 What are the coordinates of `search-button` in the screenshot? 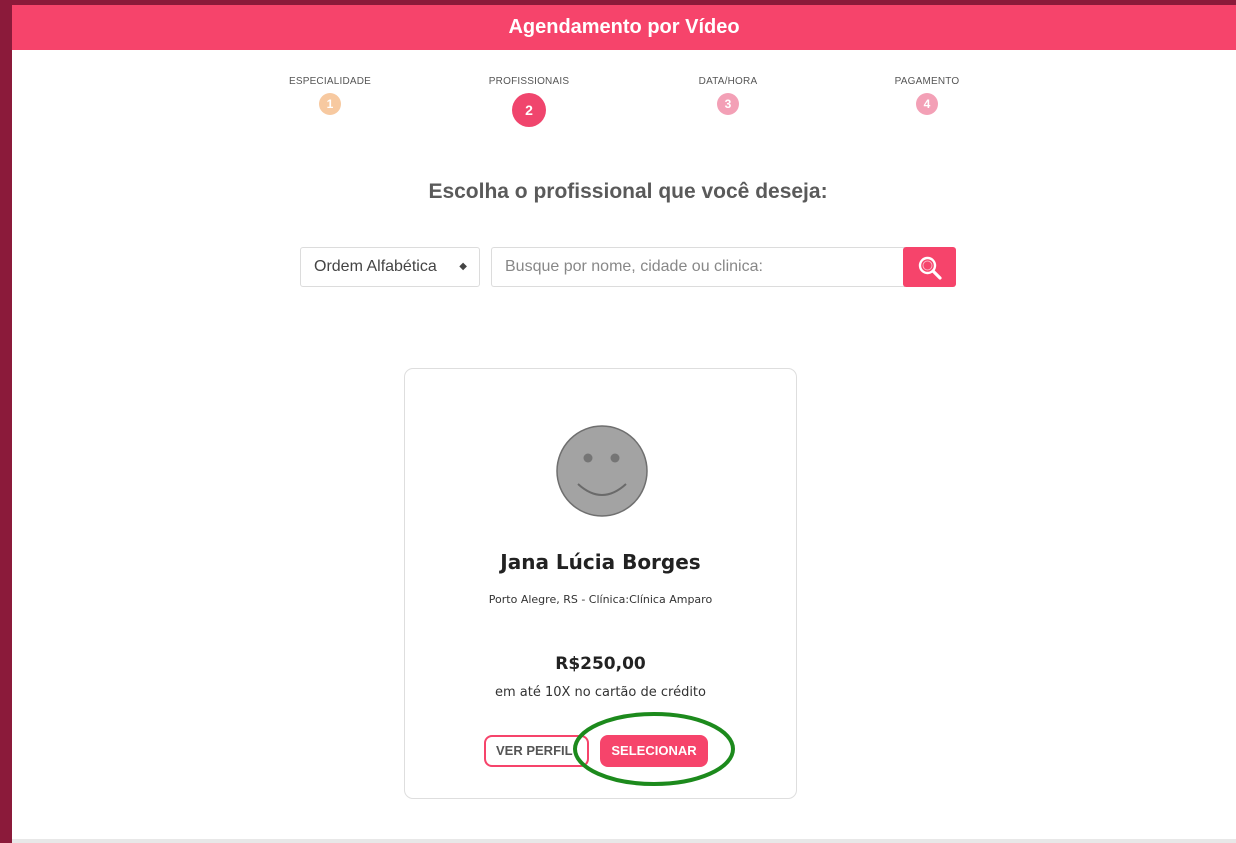 It's located at (929, 267).